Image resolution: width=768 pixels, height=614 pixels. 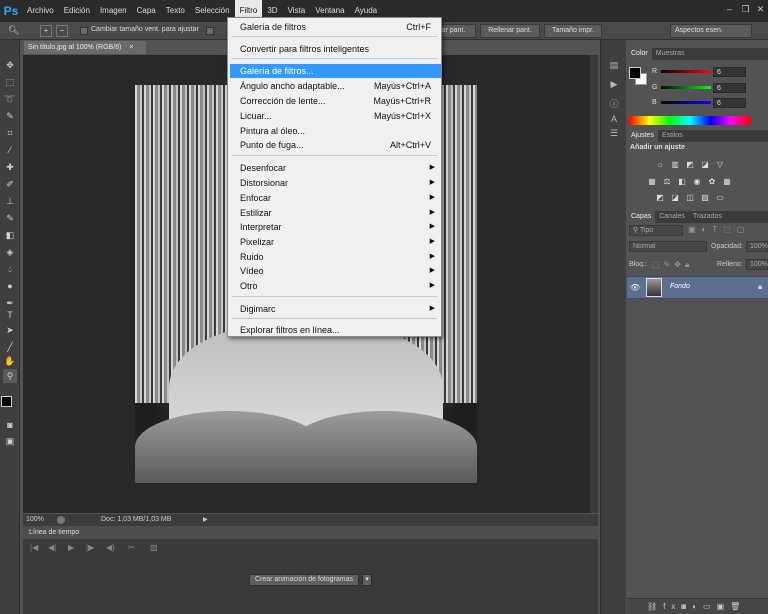 I want to click on hand-tool-icon: ✋, so click(x=10, y=361).